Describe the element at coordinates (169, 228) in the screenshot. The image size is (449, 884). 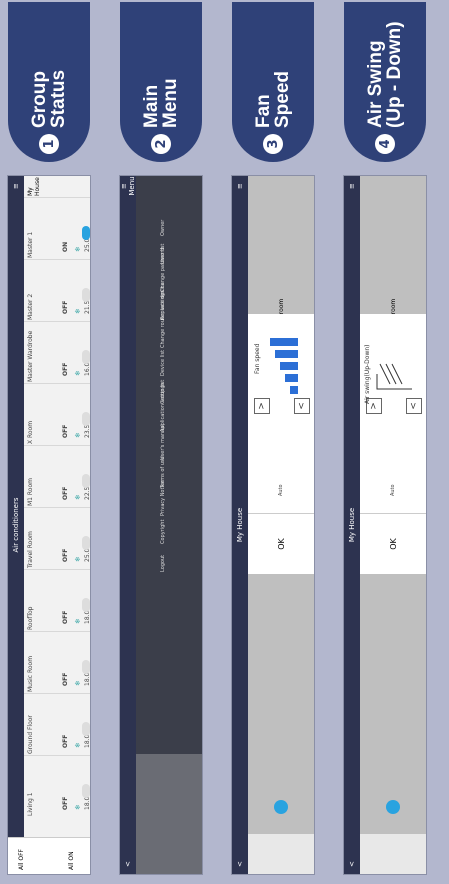
I see `menu-item: Owner` at that location.